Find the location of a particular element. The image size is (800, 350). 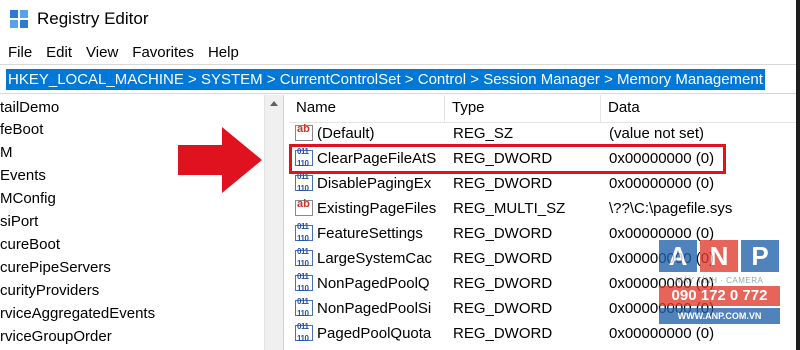

watermark-url: WWW.ANP.COM.VN is located at coordinates (719, 316).